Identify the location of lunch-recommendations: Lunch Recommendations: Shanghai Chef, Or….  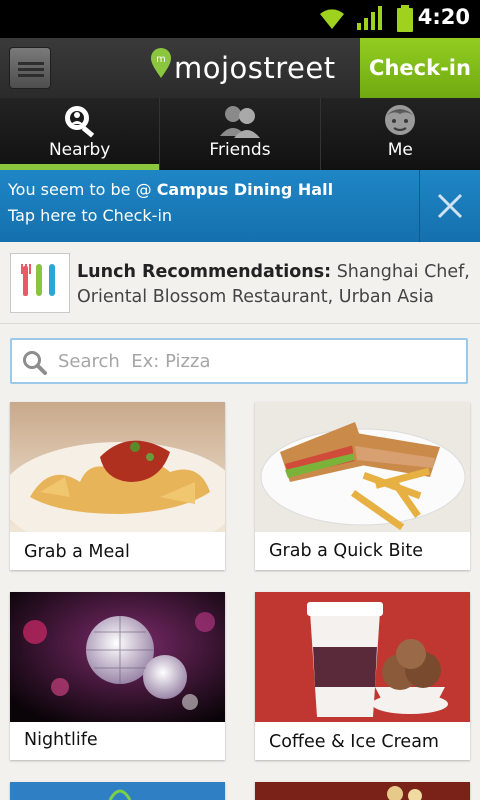
(240, 283).